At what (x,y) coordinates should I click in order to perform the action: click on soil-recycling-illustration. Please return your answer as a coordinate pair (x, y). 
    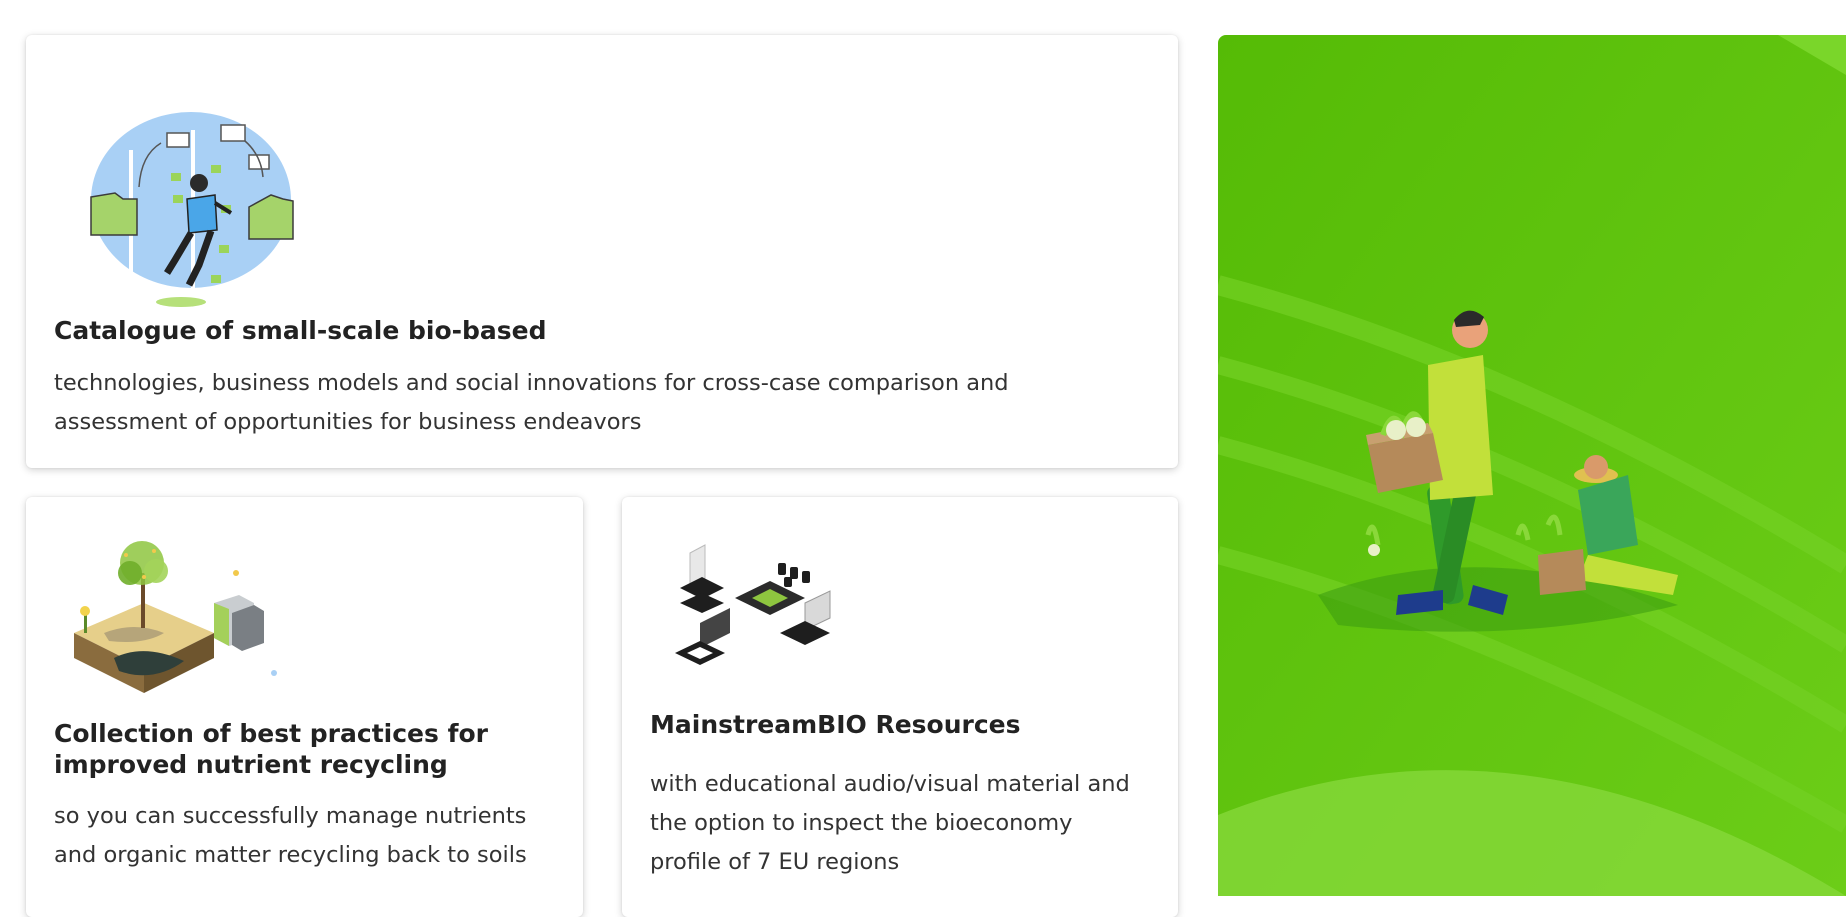
    Looking at the image, I should click on (175, 617).